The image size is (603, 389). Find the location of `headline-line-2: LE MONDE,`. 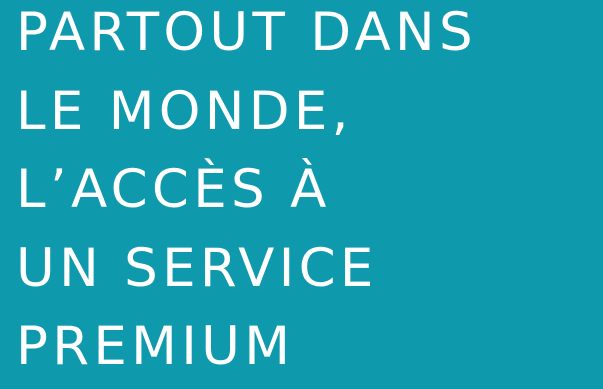

headline-line-2: LE MONDE, is located at coordinates (184, 111).